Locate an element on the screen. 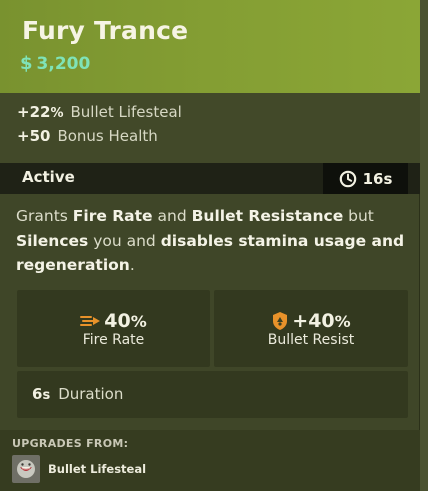 The width and height of the screenshot is (428, 491). bullet-resist-label: Bullet Resist is located at coordinates (311, 340).